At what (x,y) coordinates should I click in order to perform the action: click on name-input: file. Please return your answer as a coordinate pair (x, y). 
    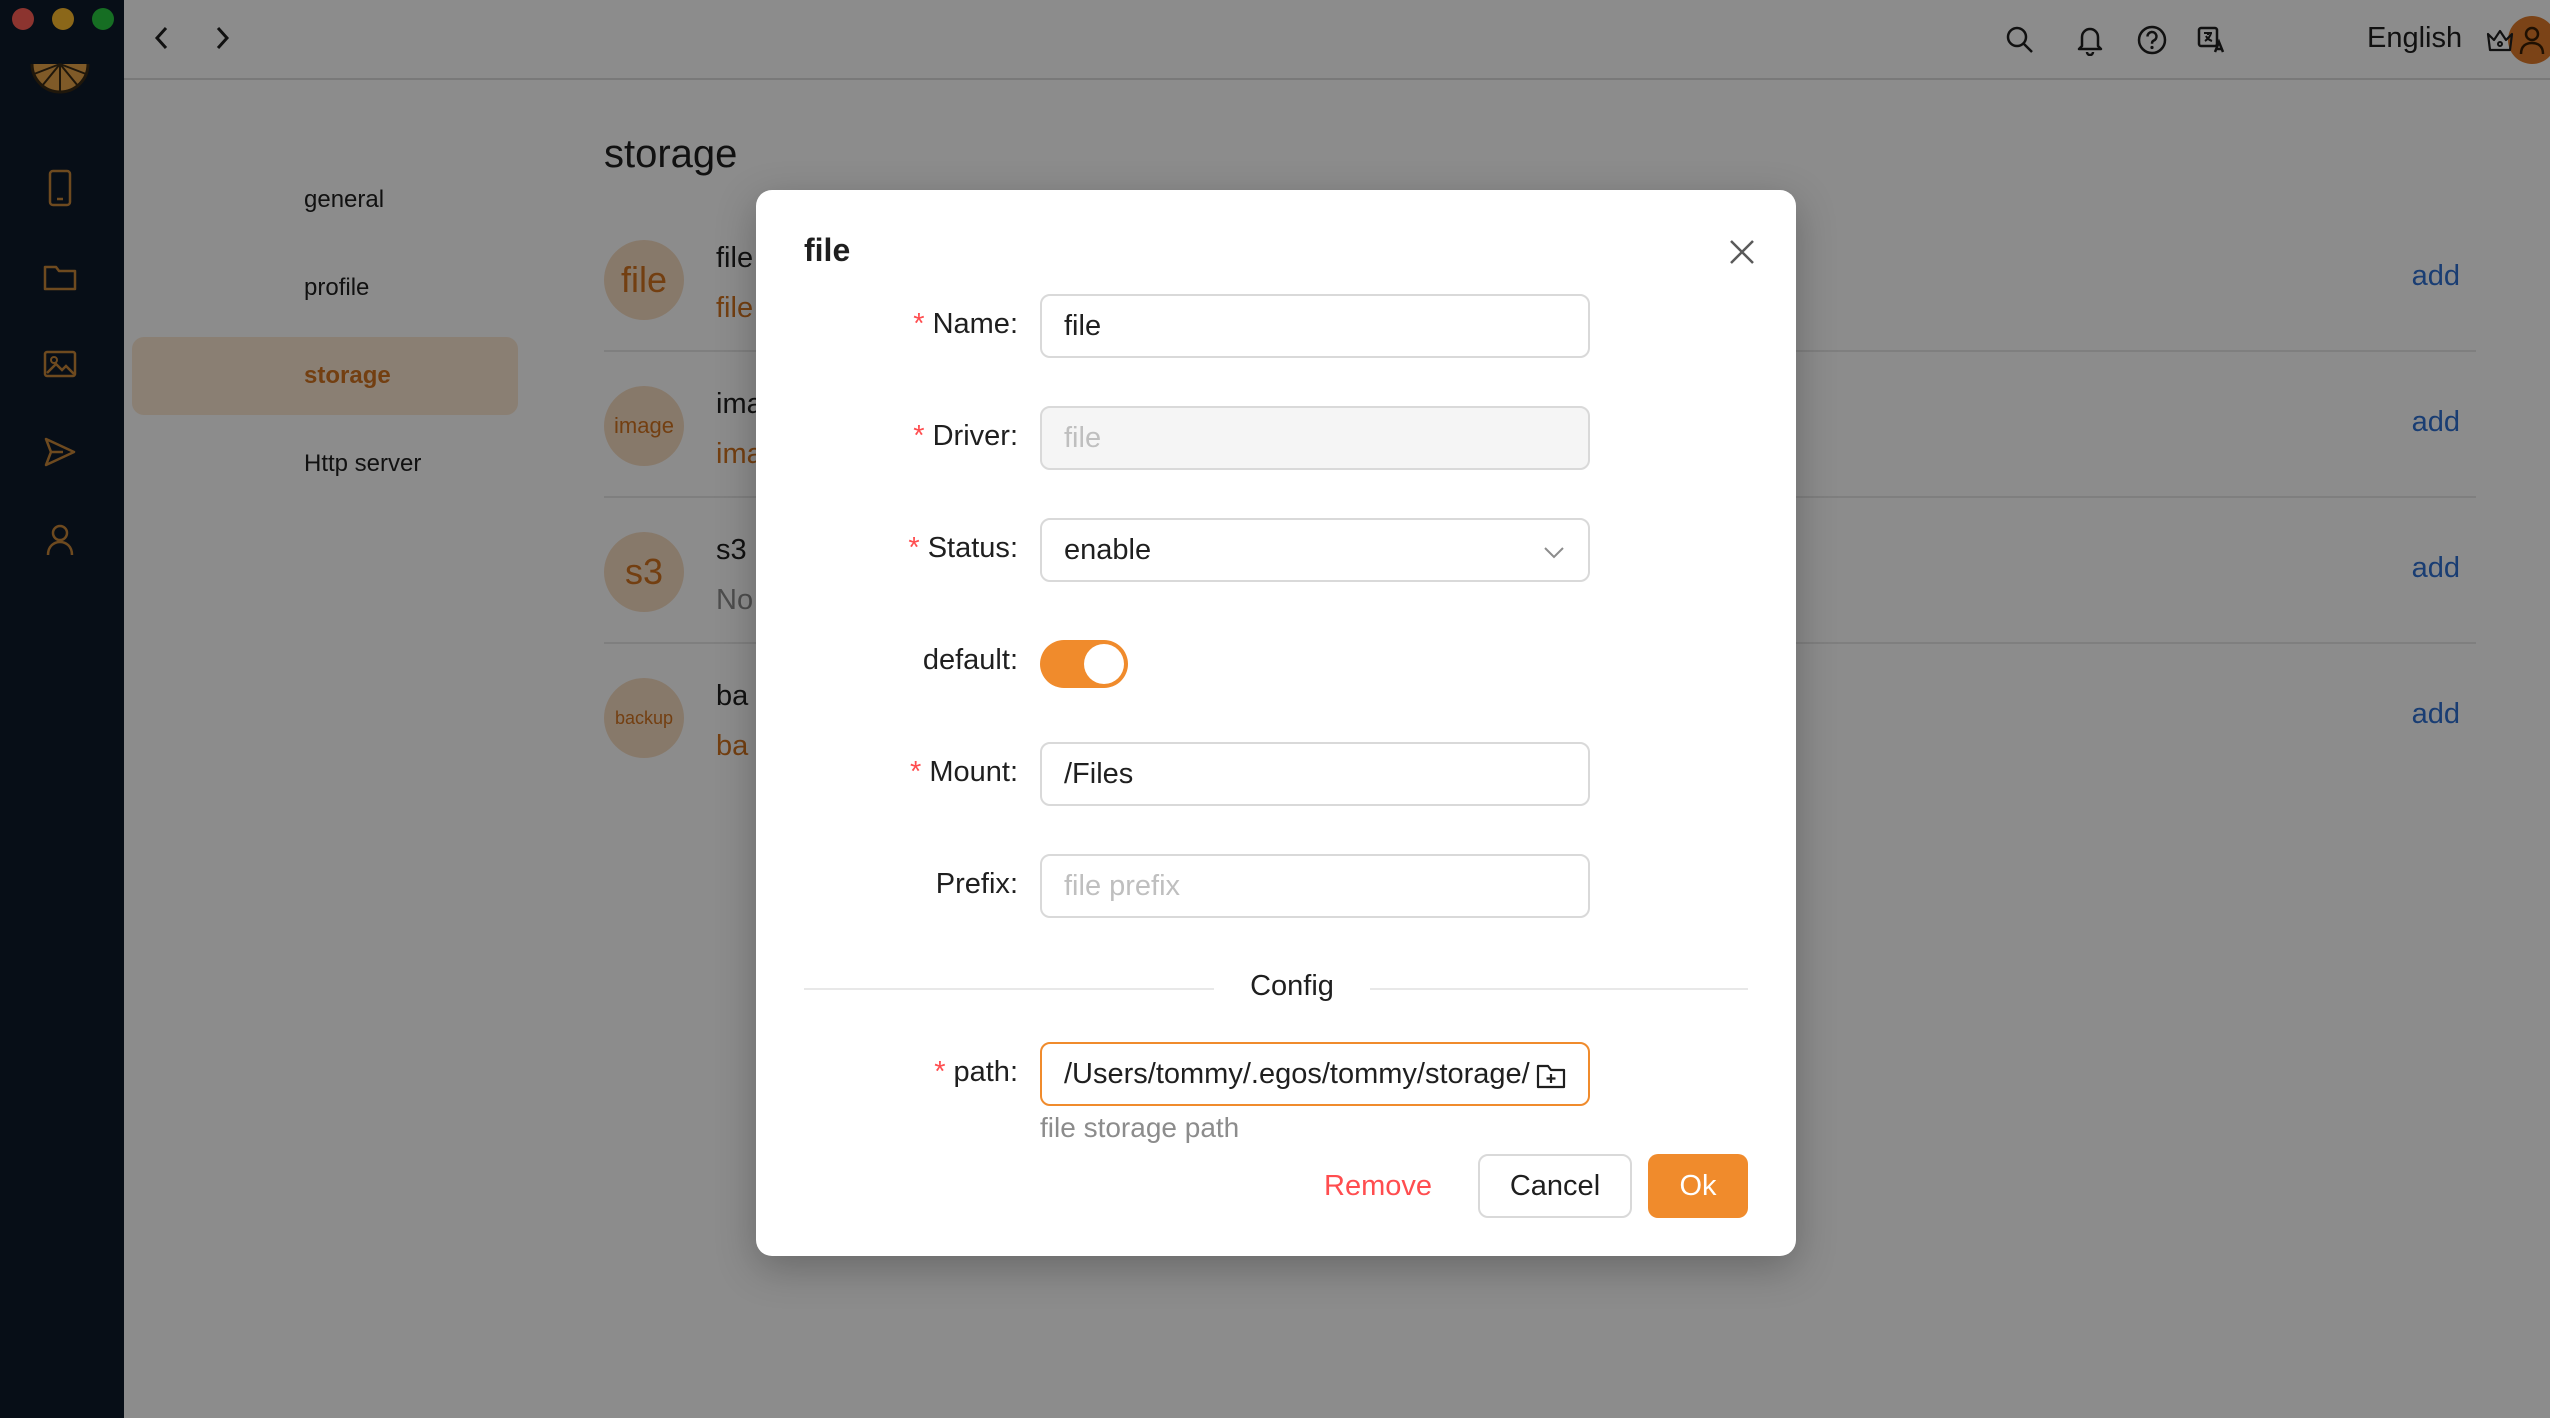
    Looking at the image, I should click on (1315, 326).